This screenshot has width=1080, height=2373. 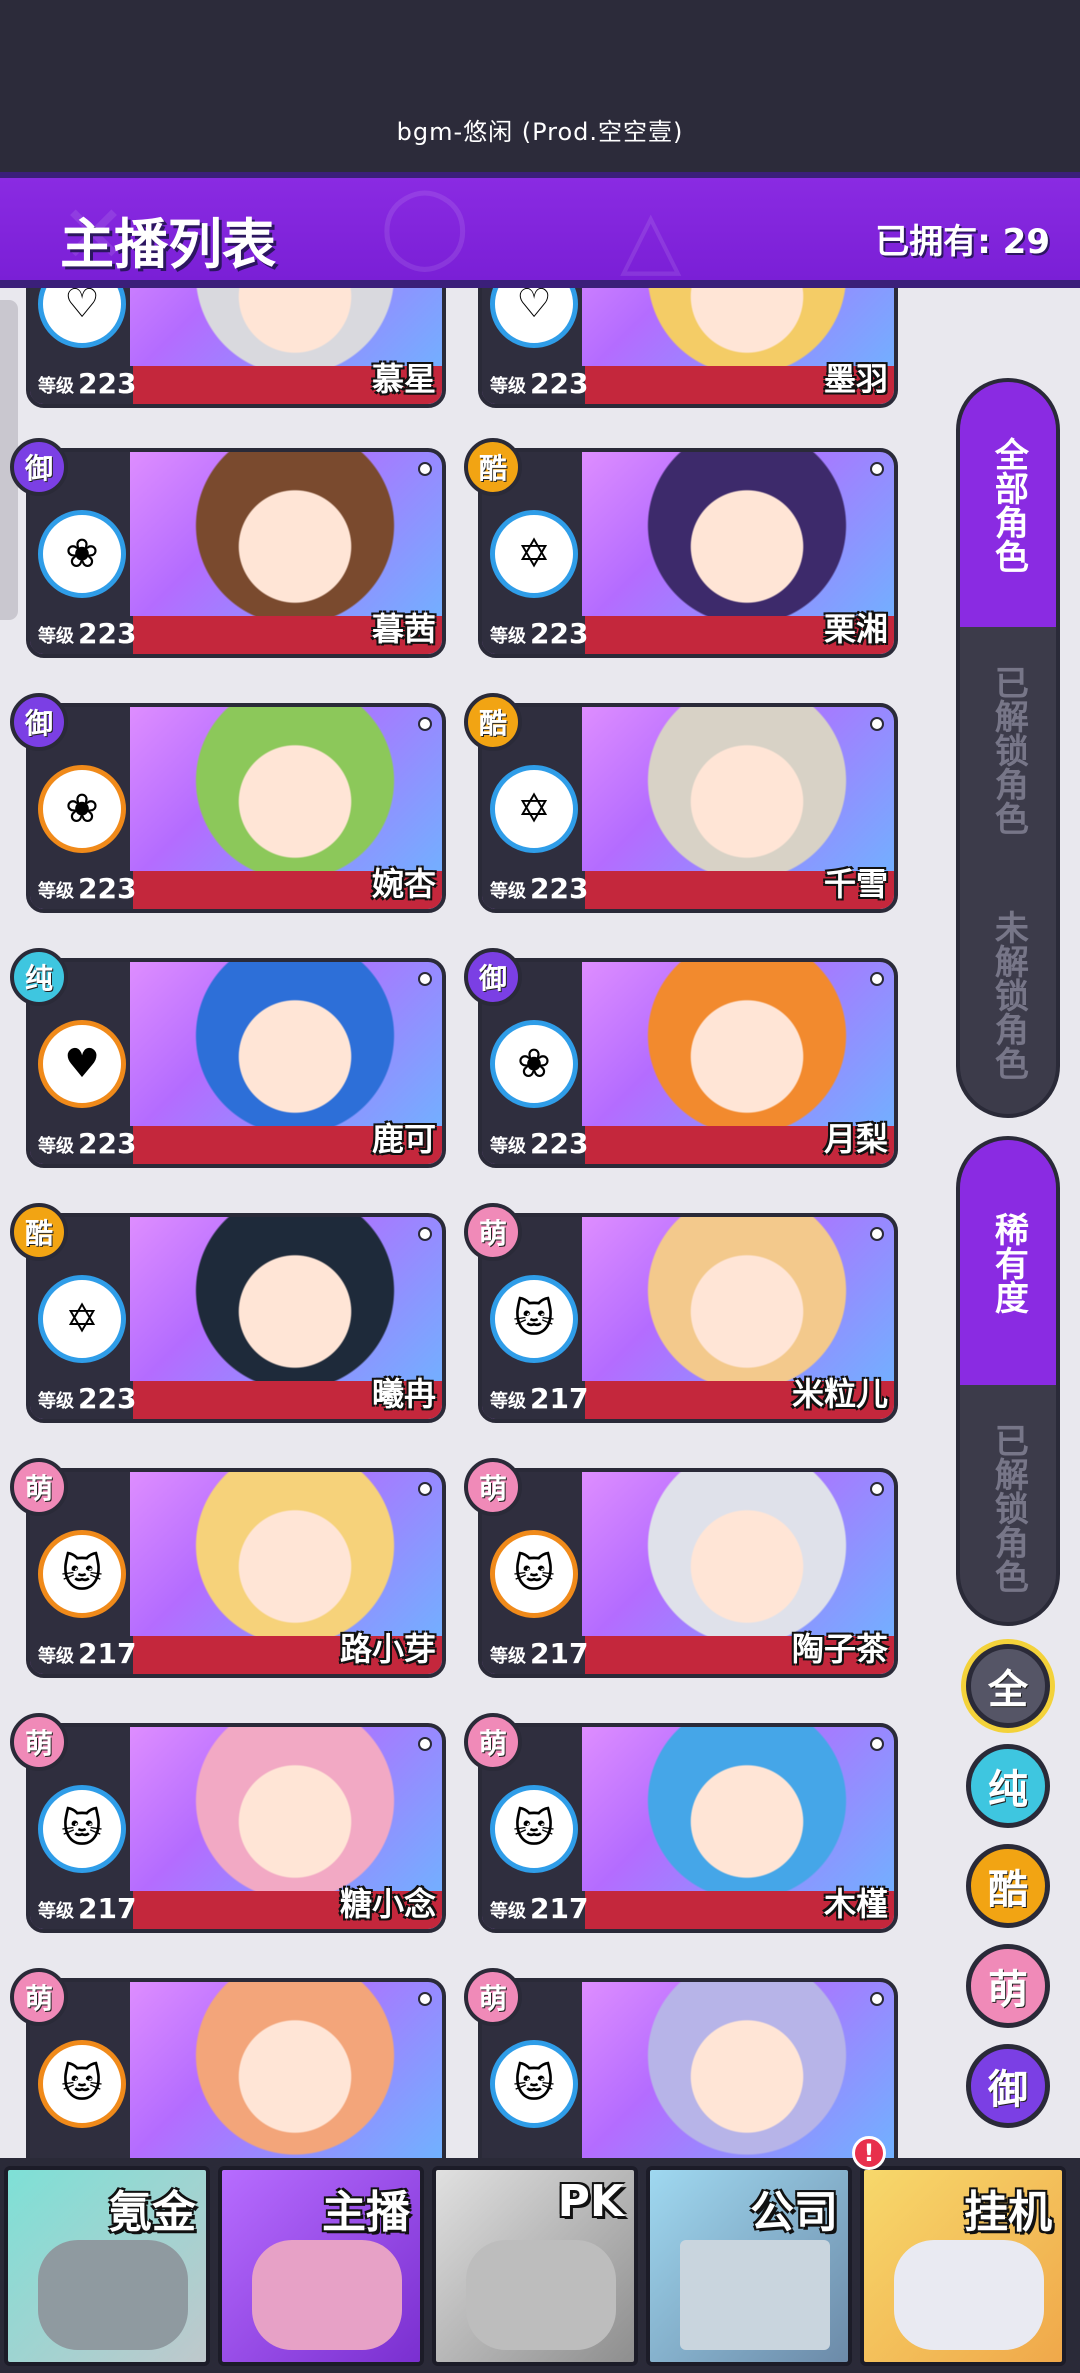 I want to click on rarity-cute-button: 萌, so click(x=1008, y=1986).